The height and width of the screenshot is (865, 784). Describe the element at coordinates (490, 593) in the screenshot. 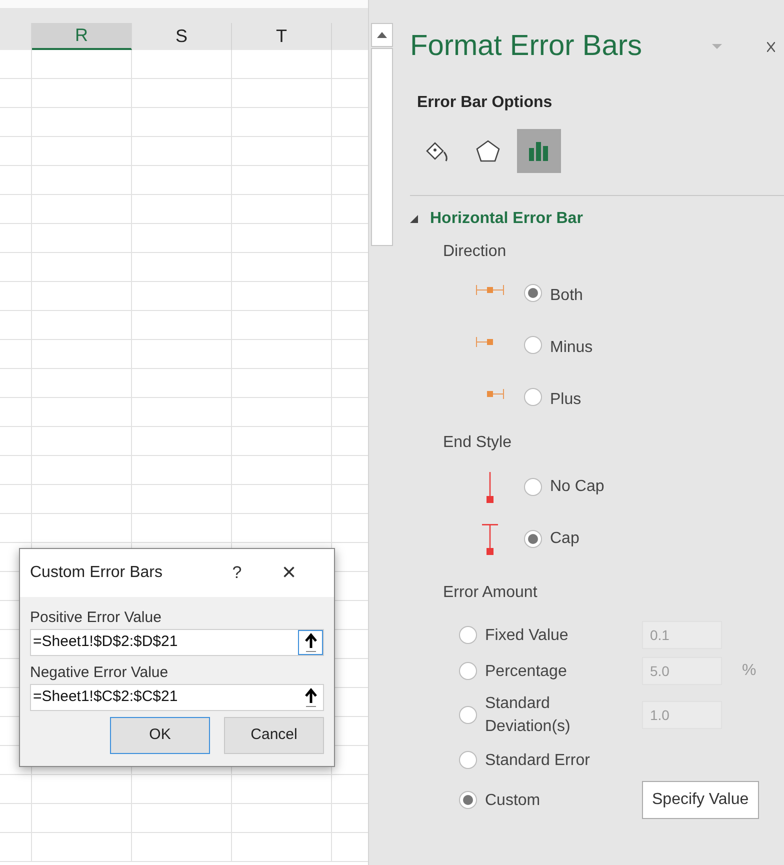

I see `group-label: Error Amount` at that location.